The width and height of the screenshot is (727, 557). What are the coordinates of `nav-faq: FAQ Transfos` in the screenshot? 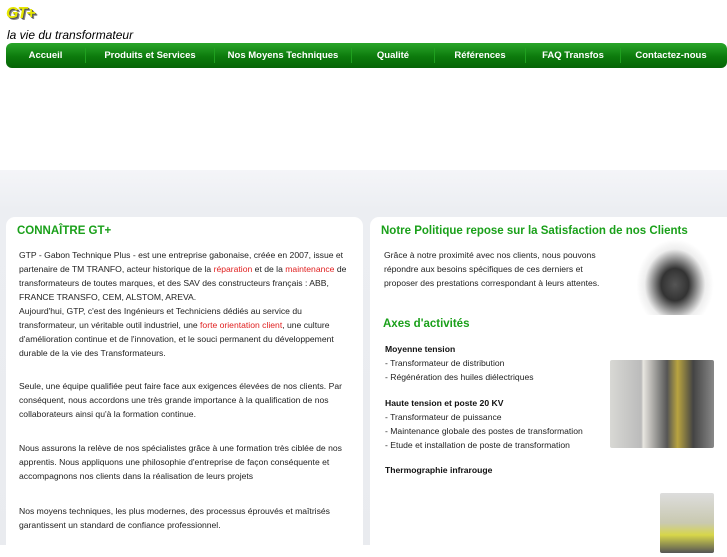 It's located at (573, 55).